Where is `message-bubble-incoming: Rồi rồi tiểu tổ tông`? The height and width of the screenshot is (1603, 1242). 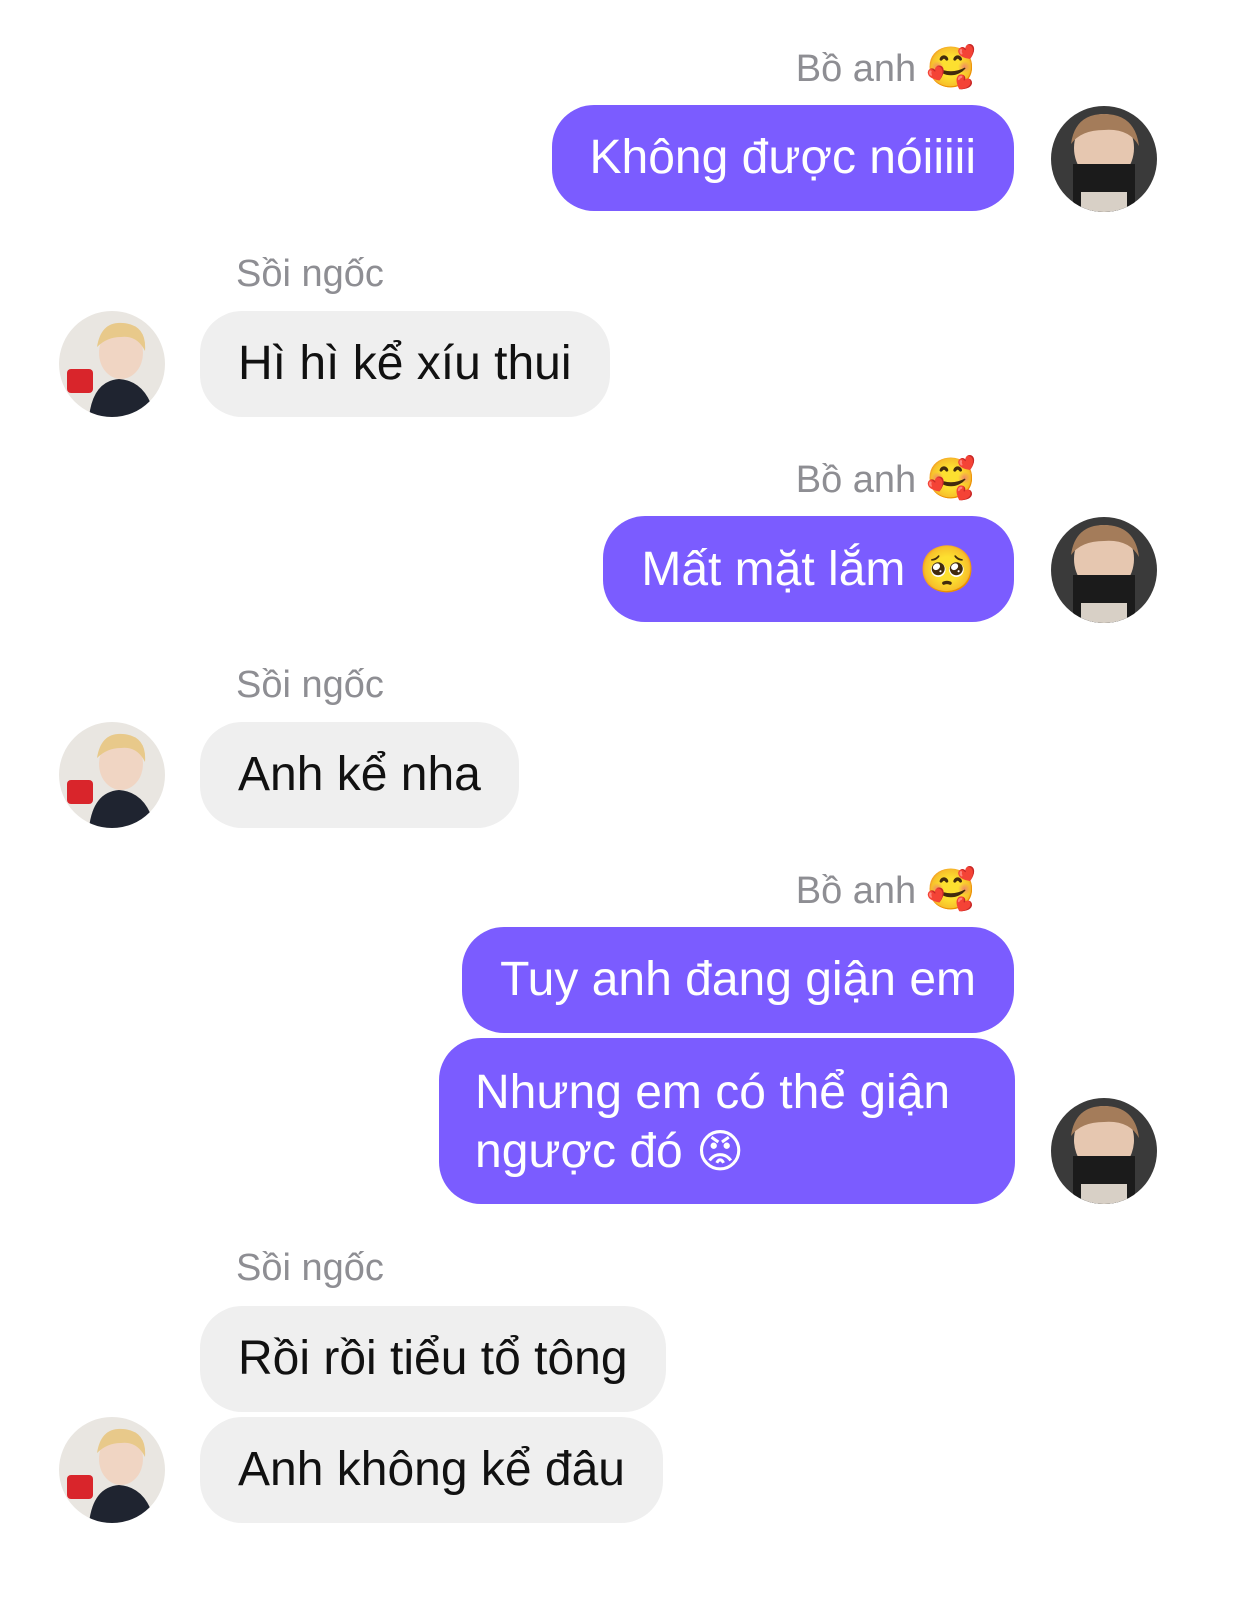 message-bubble-incoming: Rồi rồi tiểu tổ tông is located at coordinates (433, 1359).